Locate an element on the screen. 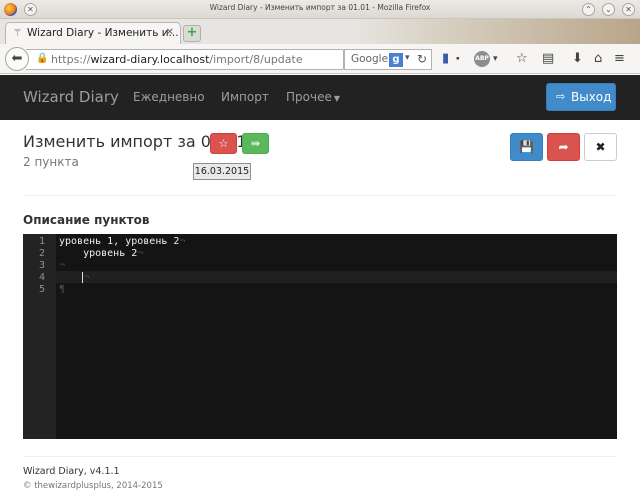 The image size is (640, 503). close-window-icon: ✕ is located at coordinates (628, 9).